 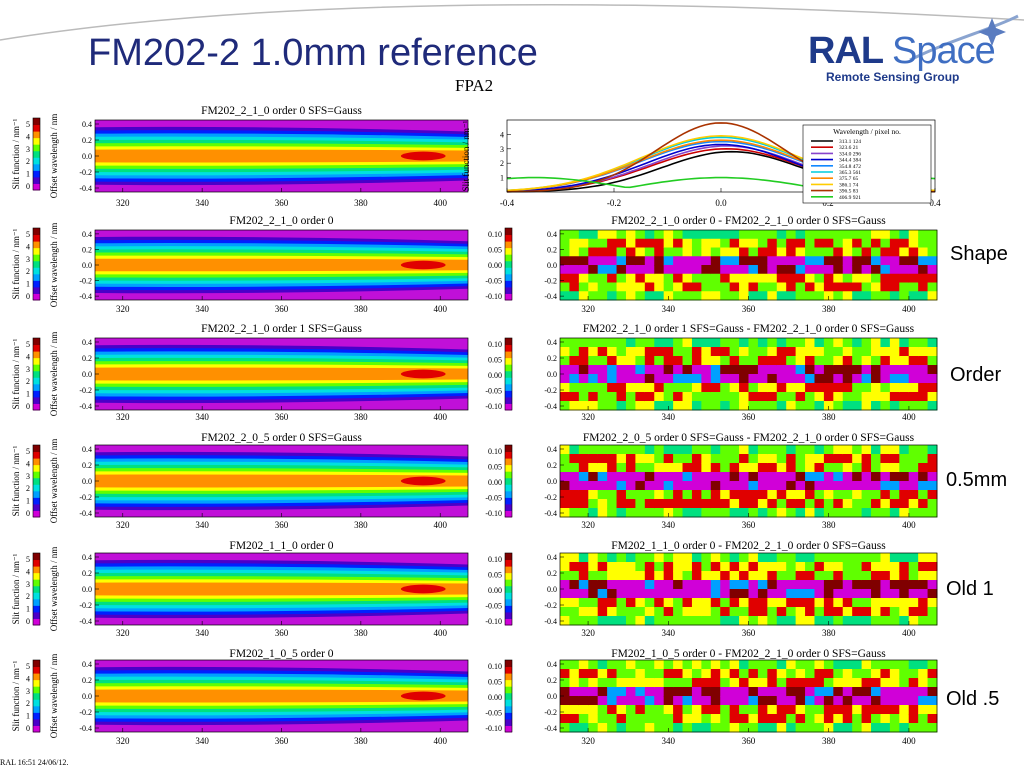 What do you see at coordinates (550, 621) in the screenshot?
I see `y-tick-label-9-4: -0.4` at bounding box center [550, 621].